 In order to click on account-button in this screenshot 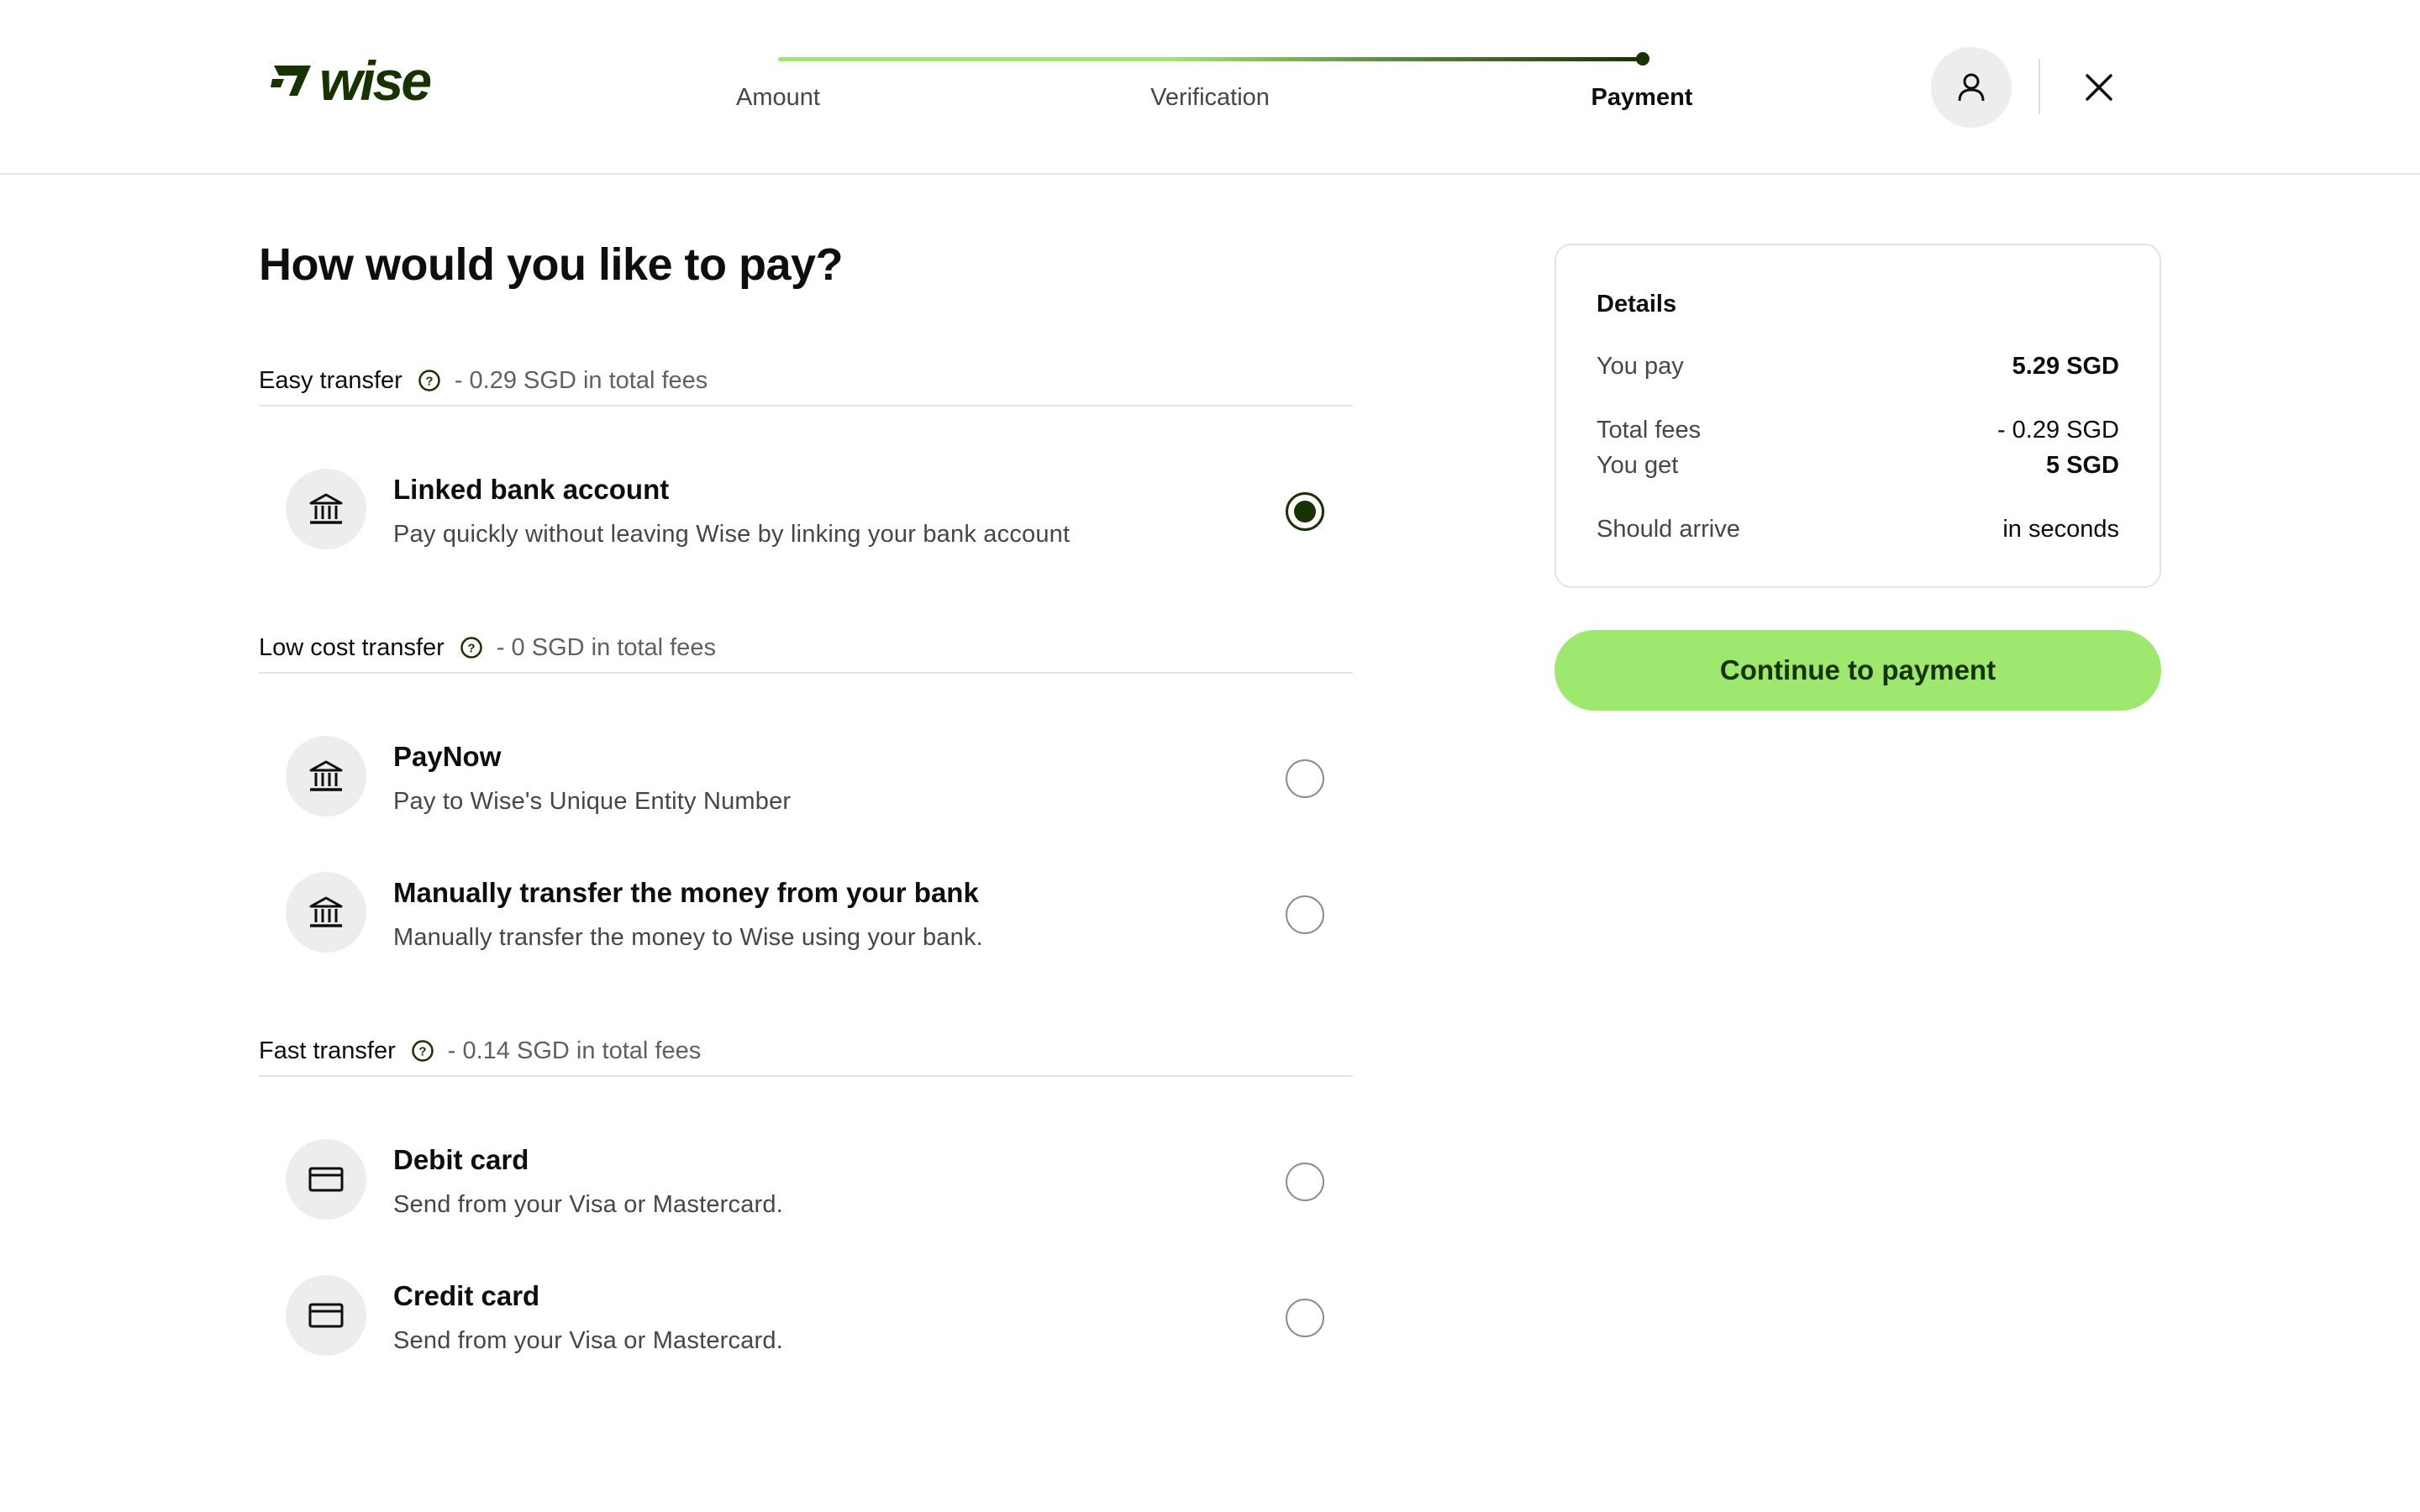, I will do `click(1972, 87)`.